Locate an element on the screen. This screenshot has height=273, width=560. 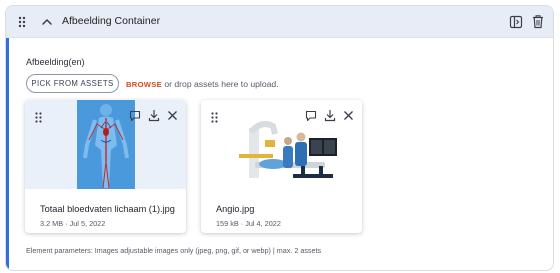
preview-icon is located at coordinates (516, 22).